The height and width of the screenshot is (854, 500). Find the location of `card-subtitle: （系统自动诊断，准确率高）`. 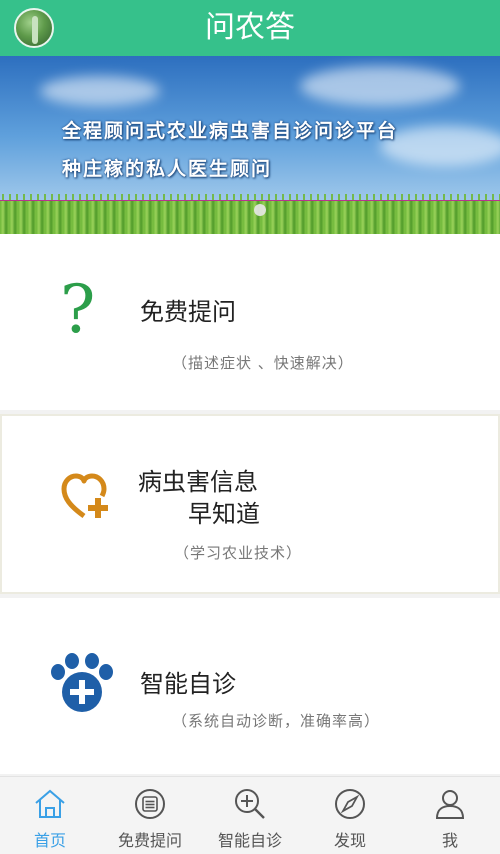

card-subtitle: （系统自动诊断，准确率高） is located at coordinates (276, 721).